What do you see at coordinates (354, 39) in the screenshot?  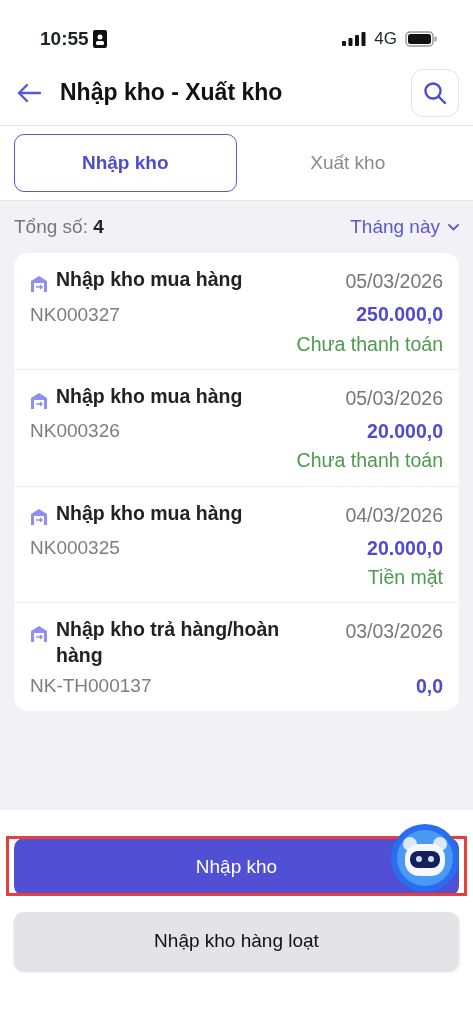 I see `signal-icon` at bounding box center [354, 39].